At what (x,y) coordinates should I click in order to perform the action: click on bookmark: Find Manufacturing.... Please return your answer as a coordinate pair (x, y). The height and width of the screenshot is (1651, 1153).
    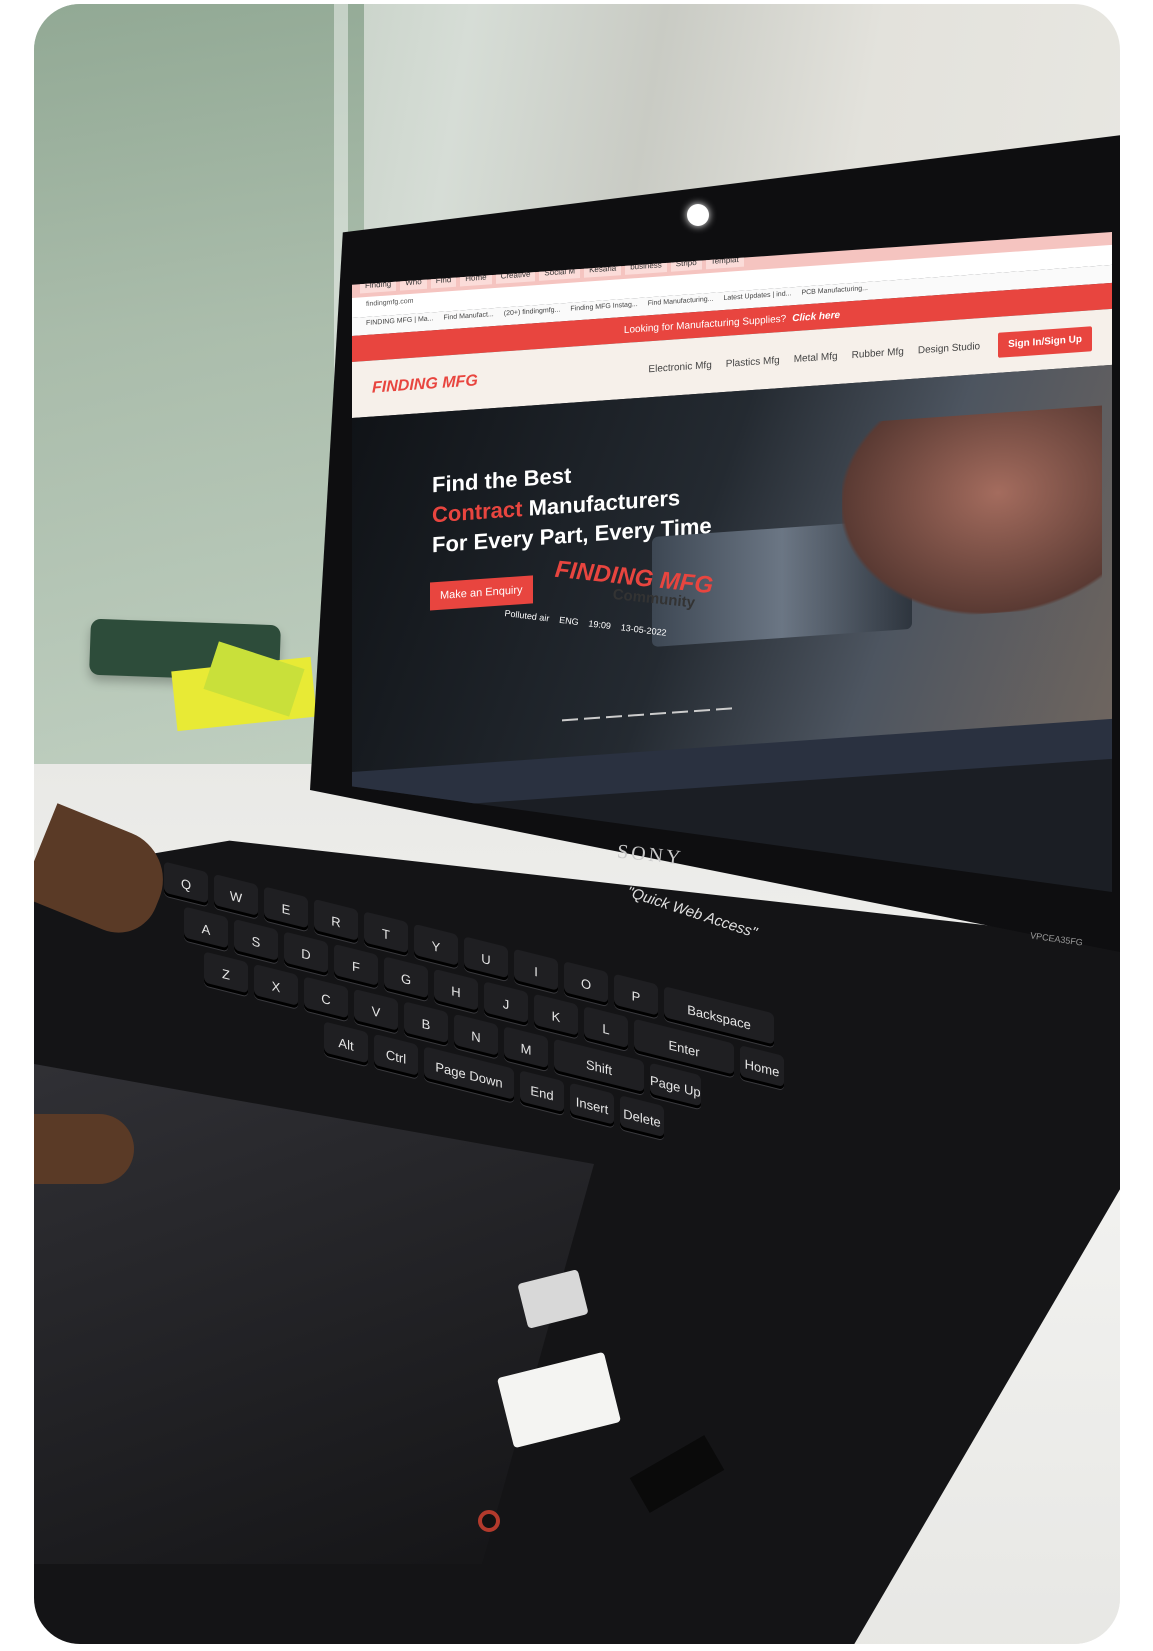
    Looking at the image, I should click on (681, 304).